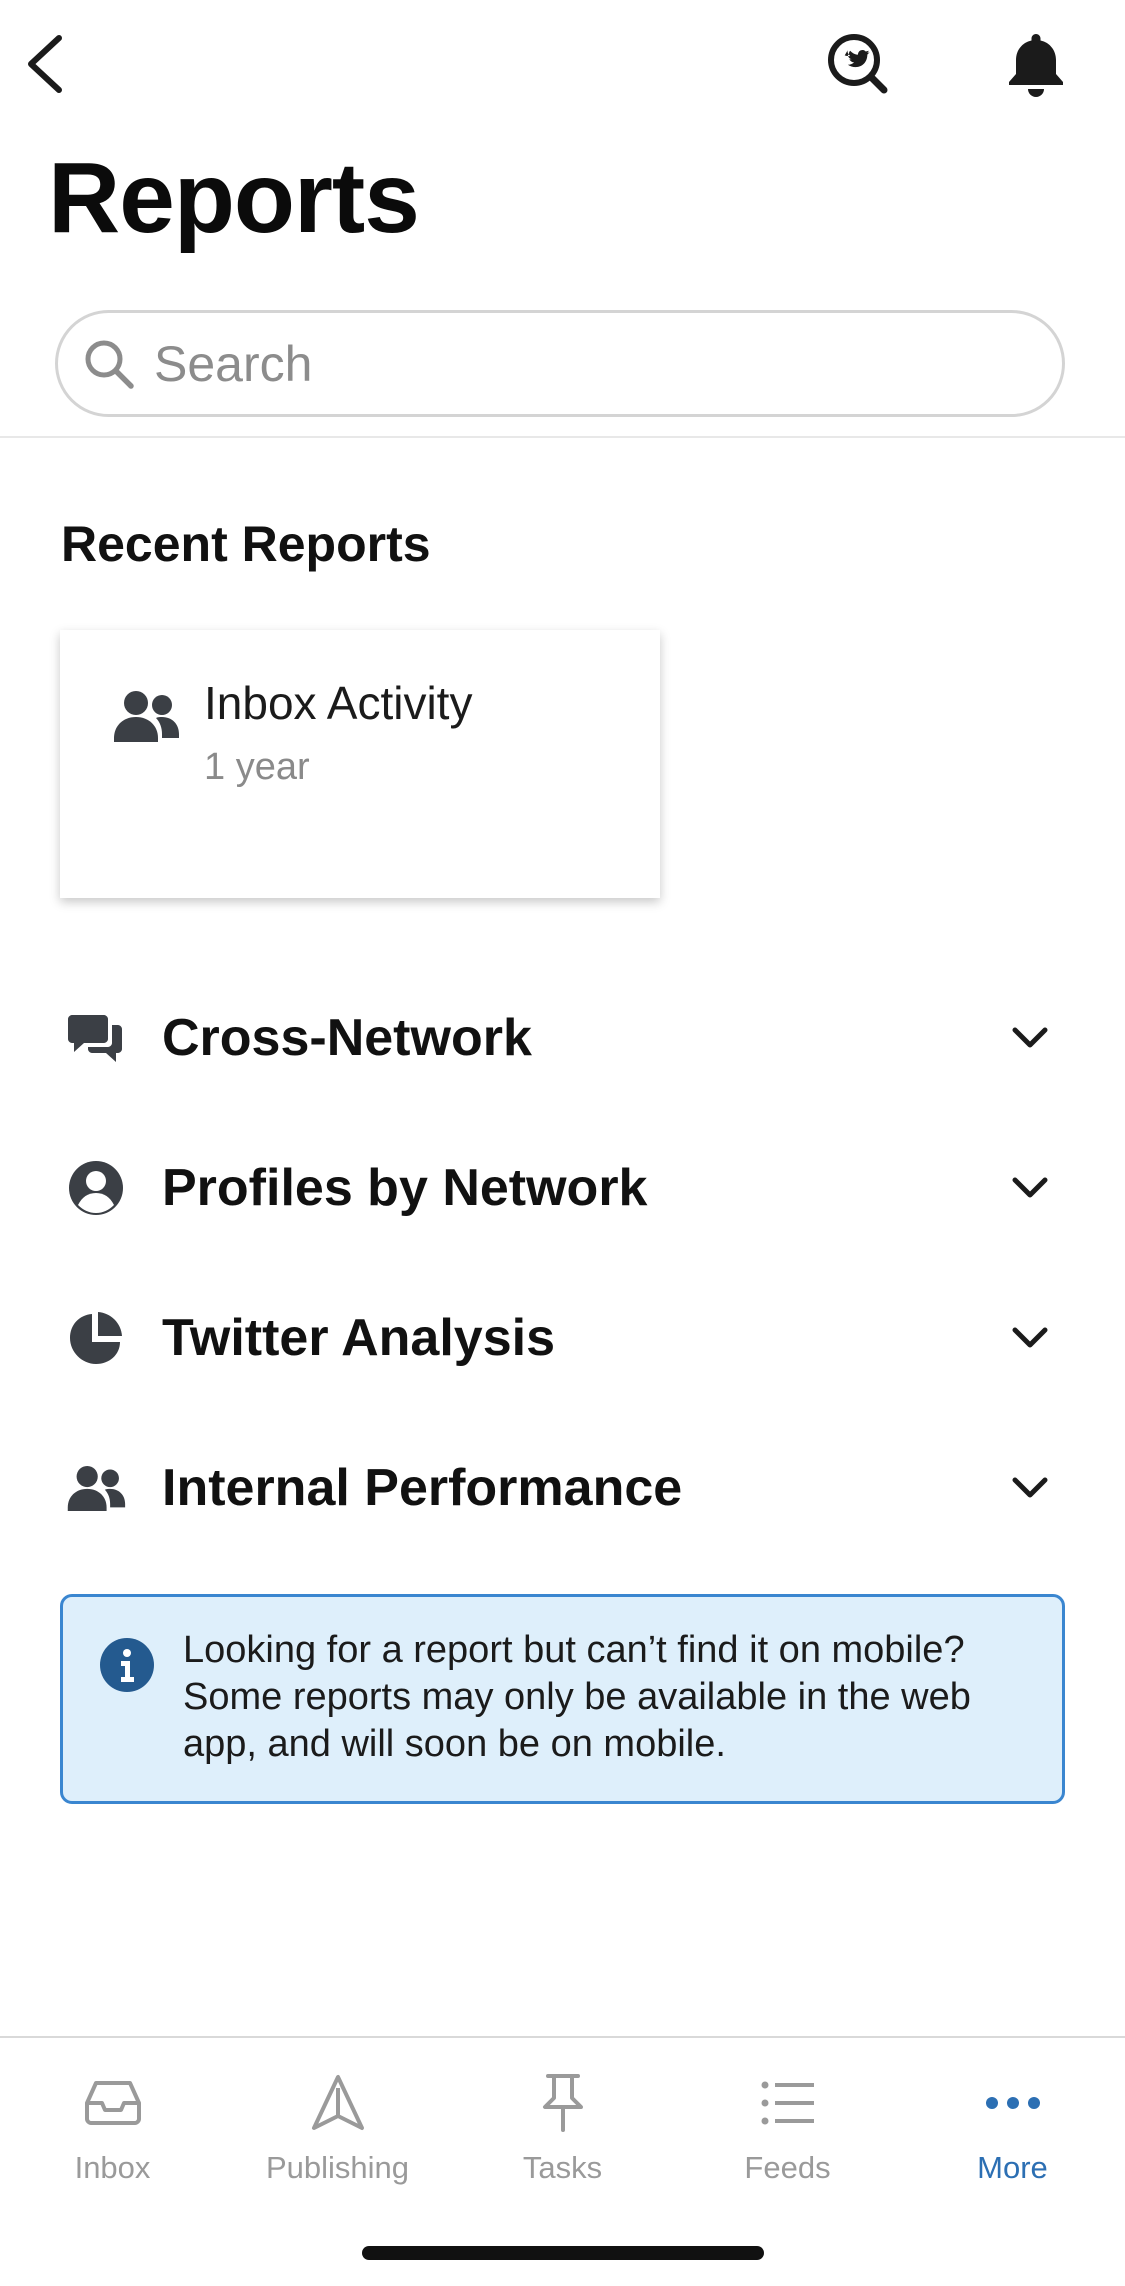 Image resolution: width=1125 pixels, height=2286 pixels. I want to click on tab-label: Inbox, so click(112, 2167).